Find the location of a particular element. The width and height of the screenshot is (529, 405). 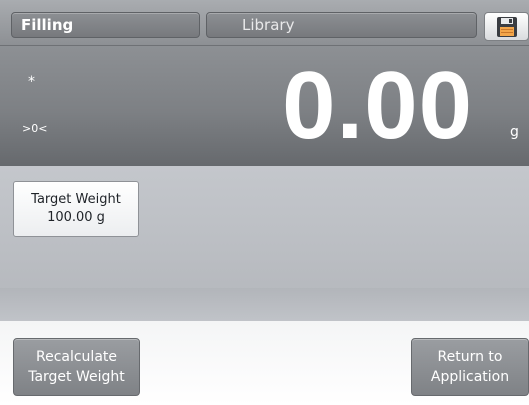

return-label-line2: Application is located at coordinates (470, 377).